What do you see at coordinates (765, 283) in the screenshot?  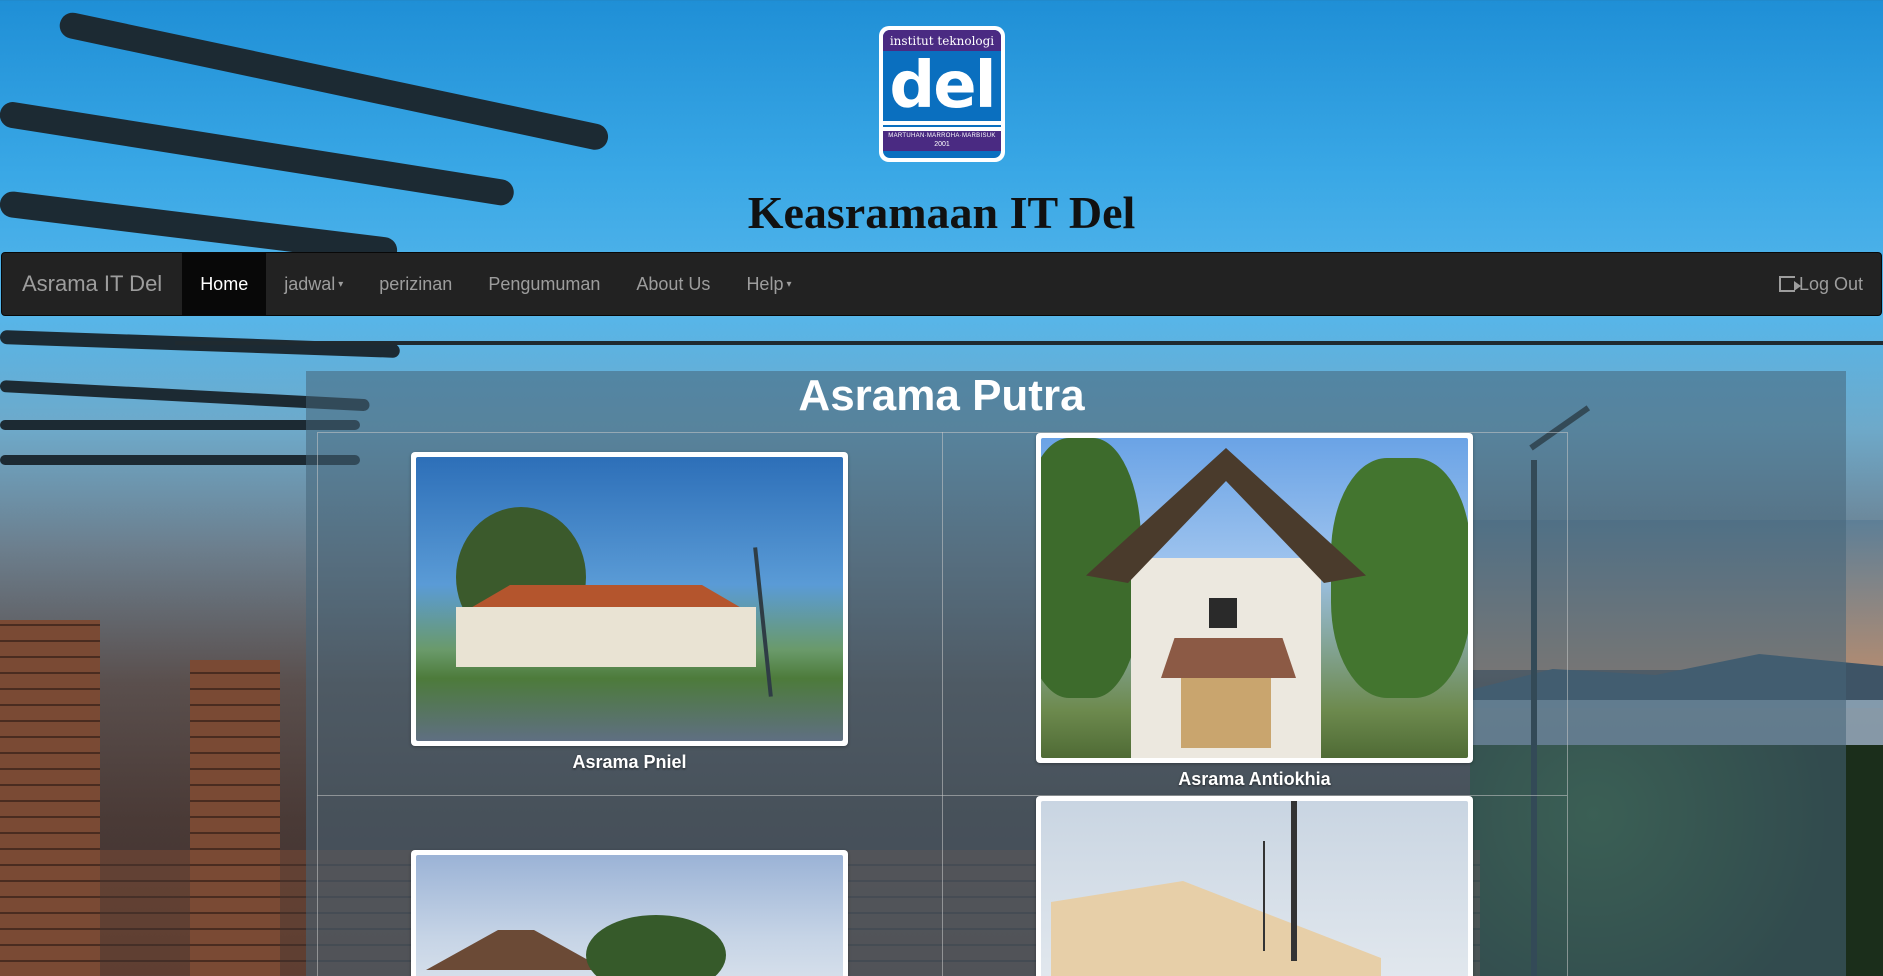 I see `nav-help-label: Help` at bounding box center [765, 283].